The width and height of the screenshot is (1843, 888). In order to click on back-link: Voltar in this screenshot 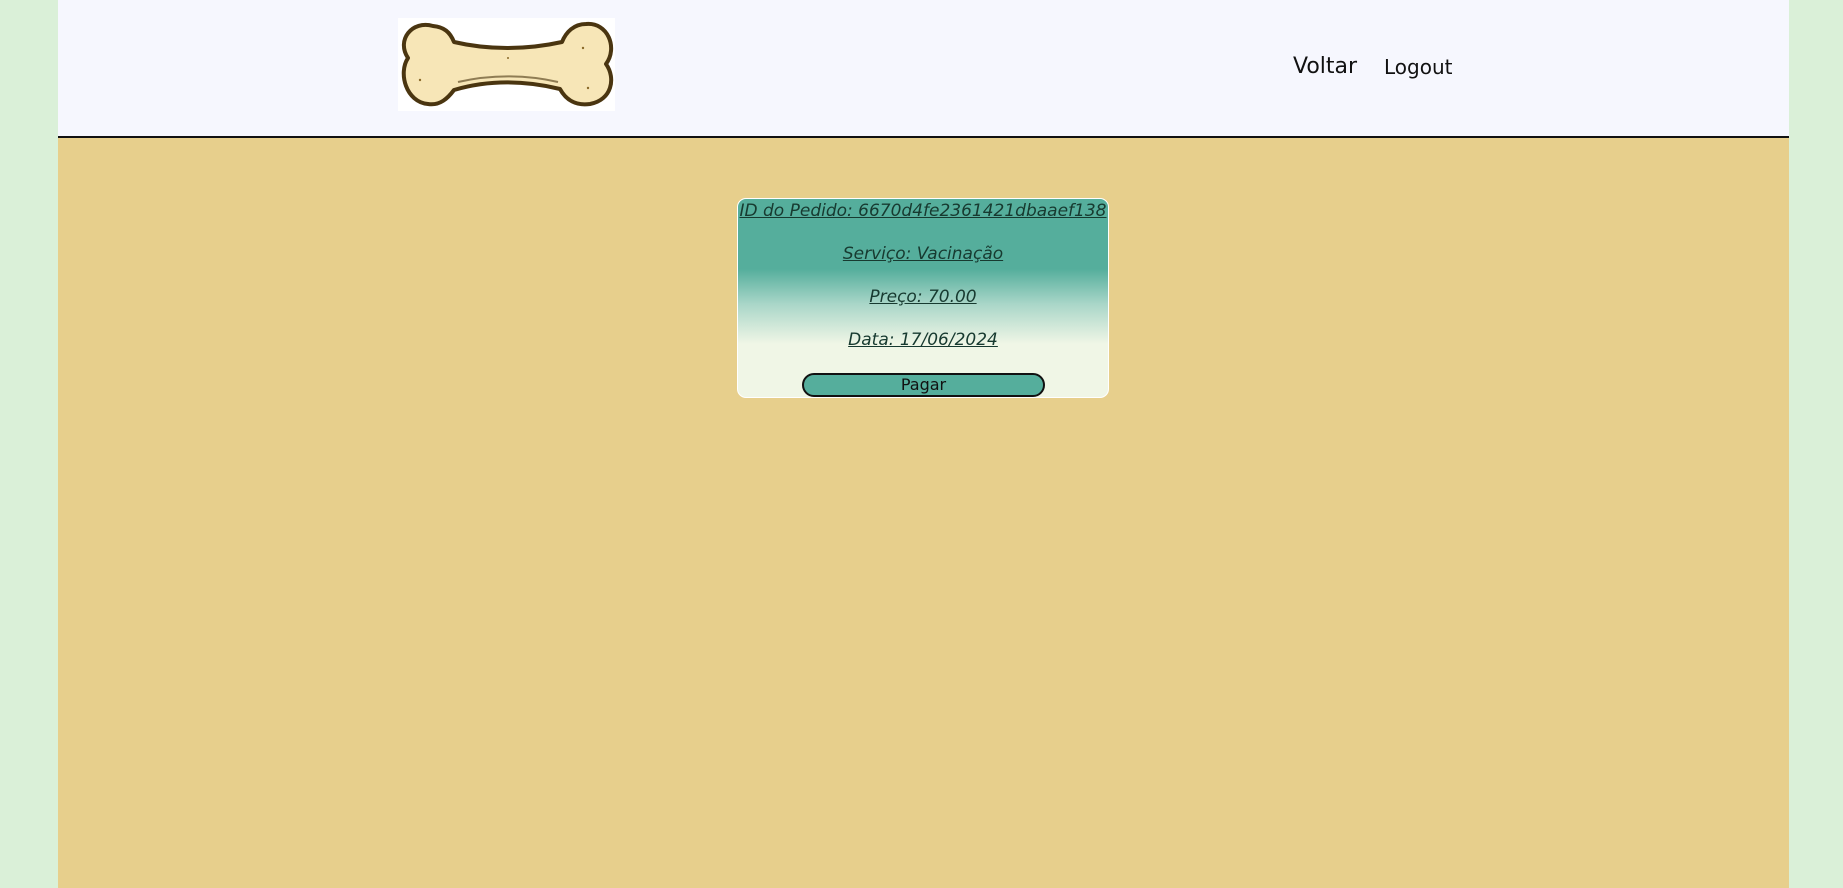, I will do `click(1325, 66)`.